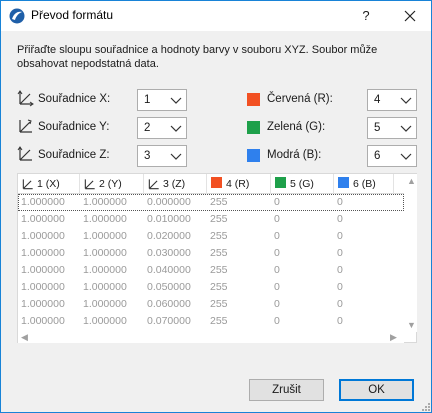 This screenshot has width=432, height=413. I want to click on title-bar: Převod formátu ?, so click(216, 16).